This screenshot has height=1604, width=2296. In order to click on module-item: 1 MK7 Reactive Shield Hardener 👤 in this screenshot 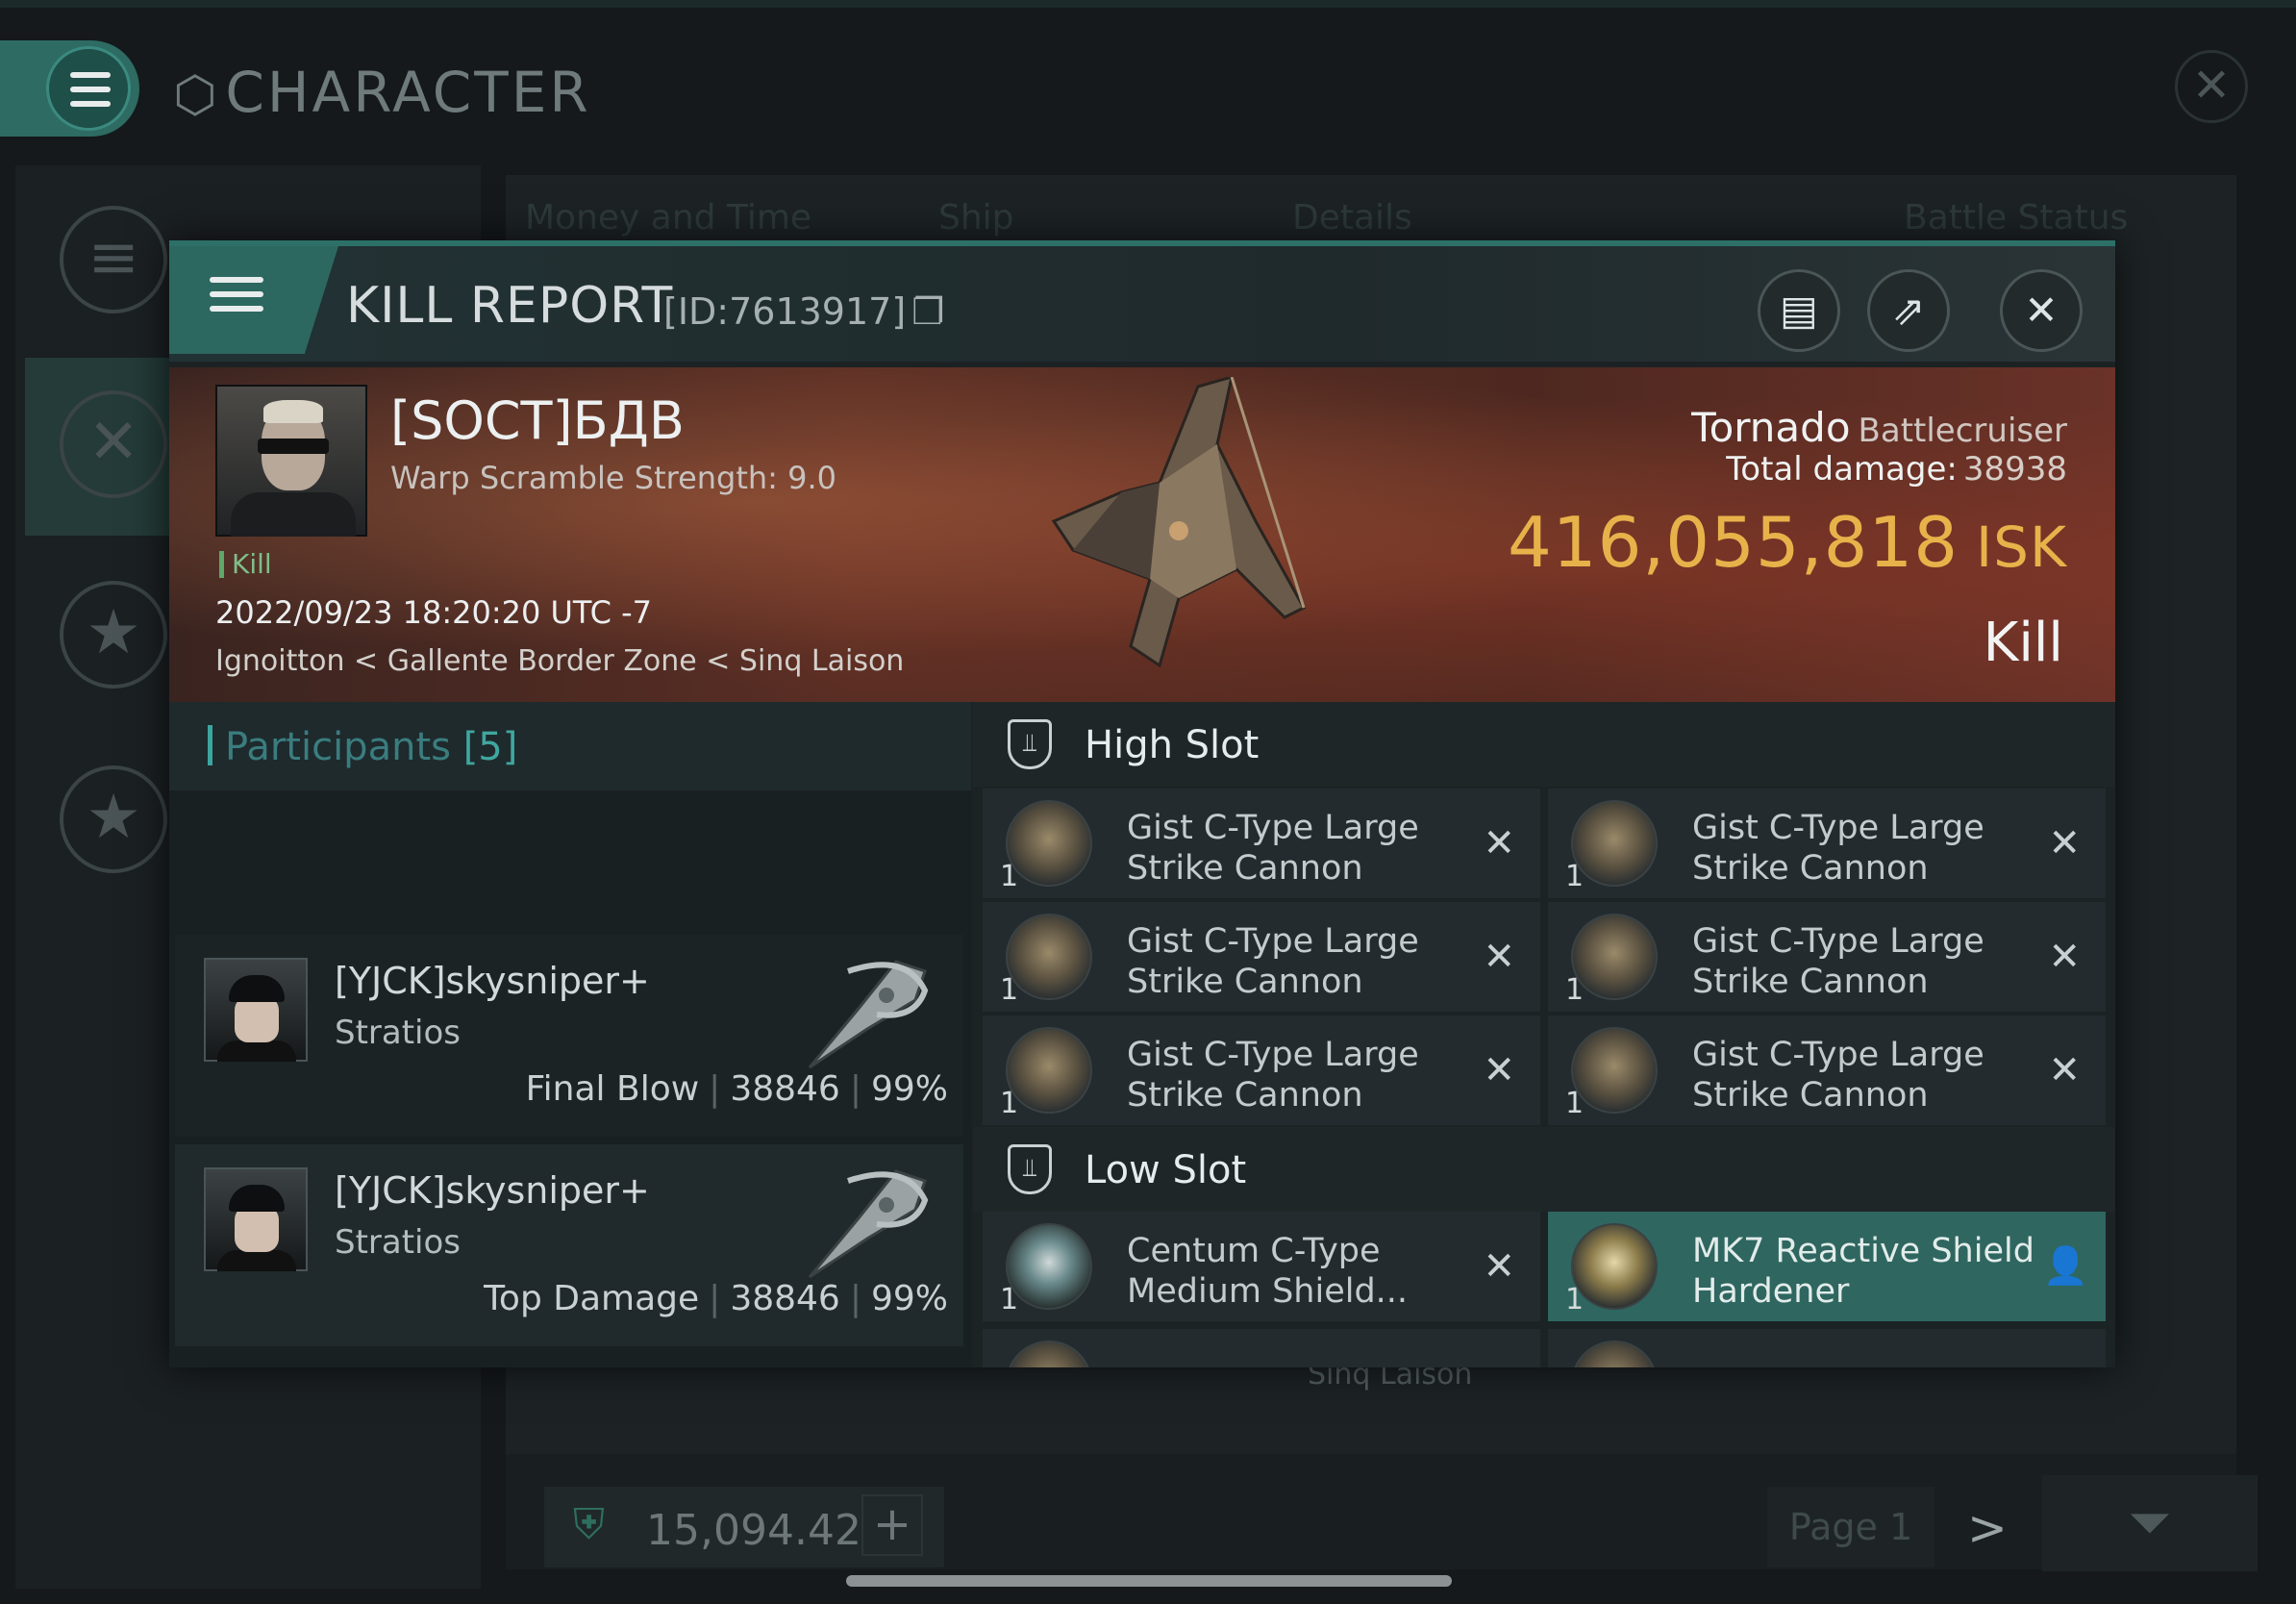, I will do `click(1827, 1266)`.